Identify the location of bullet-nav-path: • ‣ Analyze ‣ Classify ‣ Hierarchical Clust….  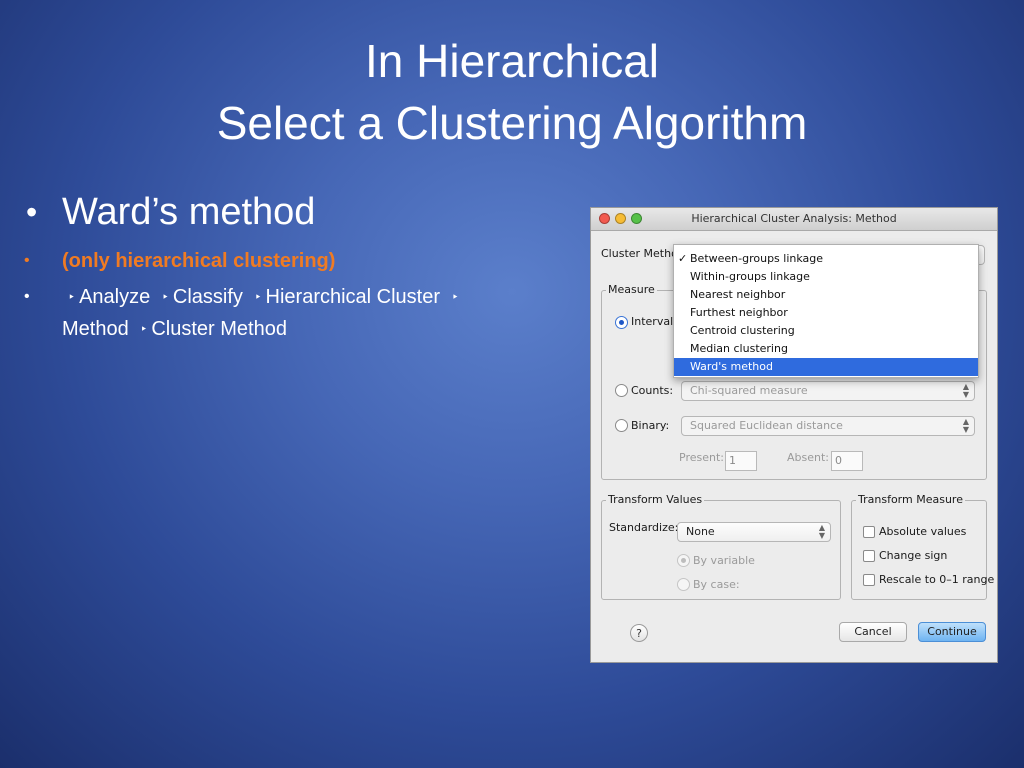
(292, 314).